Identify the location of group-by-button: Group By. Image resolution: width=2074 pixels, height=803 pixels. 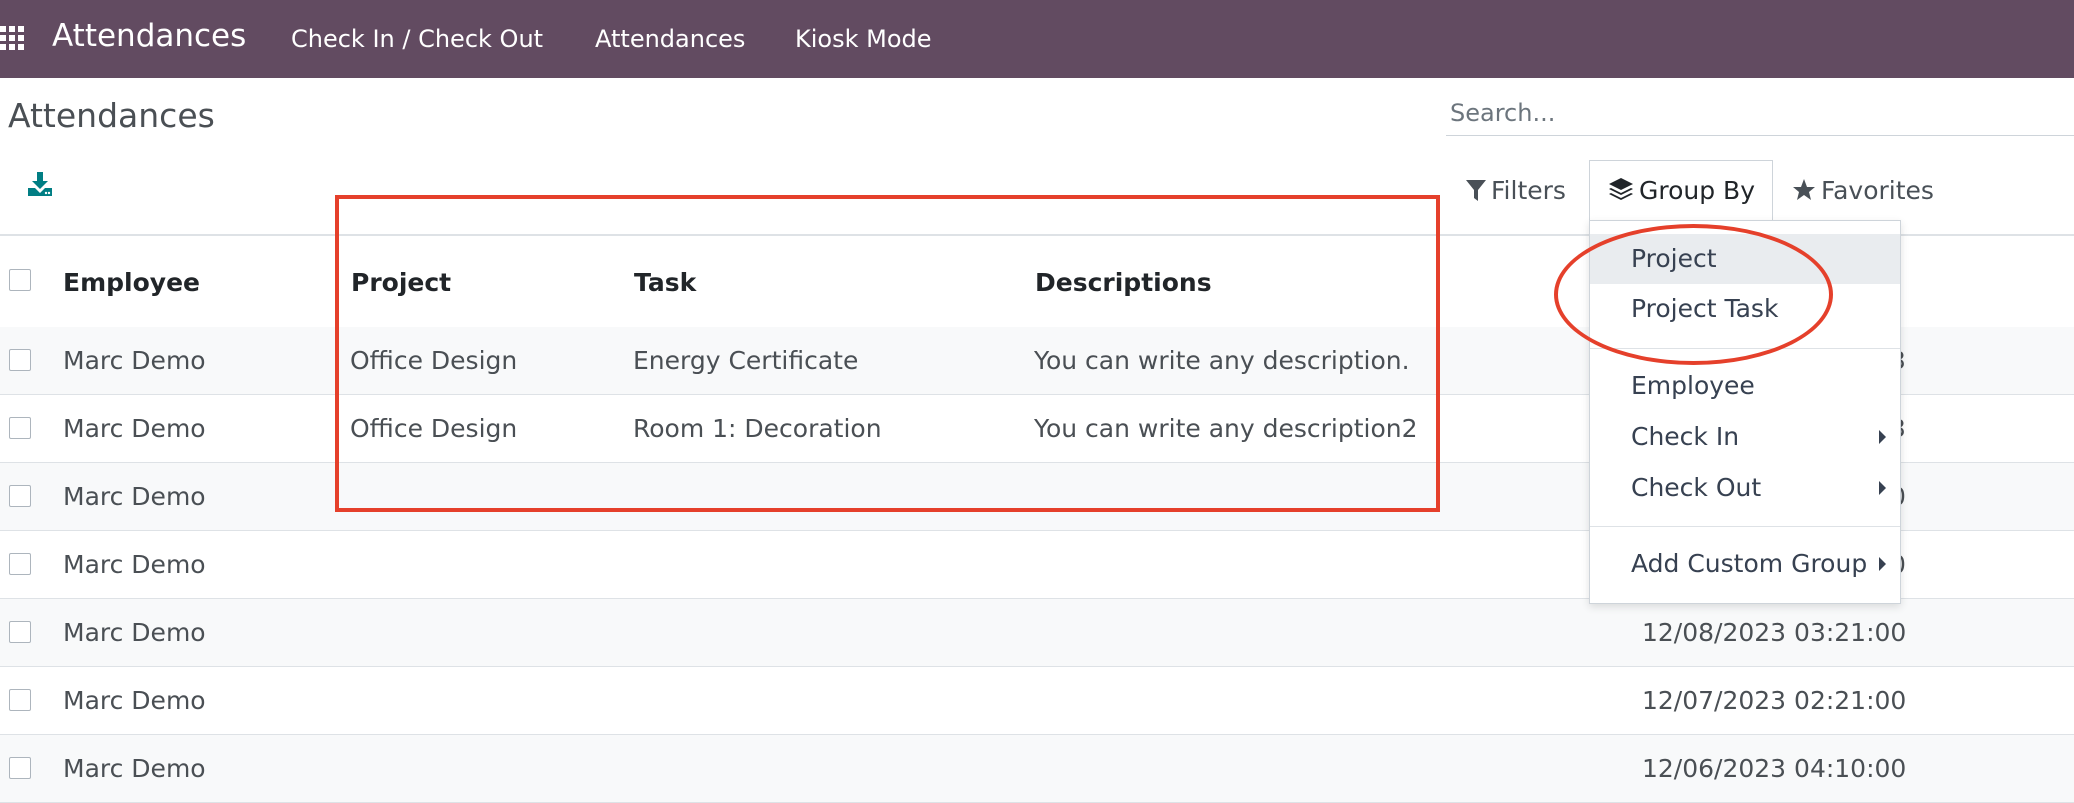
(1681, 190).